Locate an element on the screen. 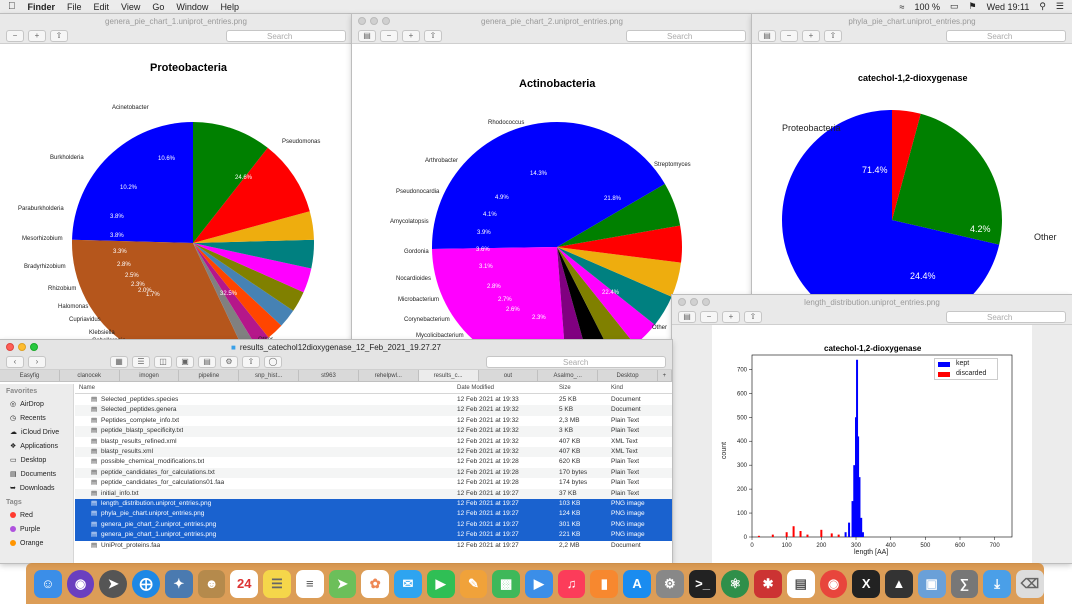 The height and width of the screenshot is (604, 1072). view-gallery-button: ▣ is located at coordinates (185, 361).